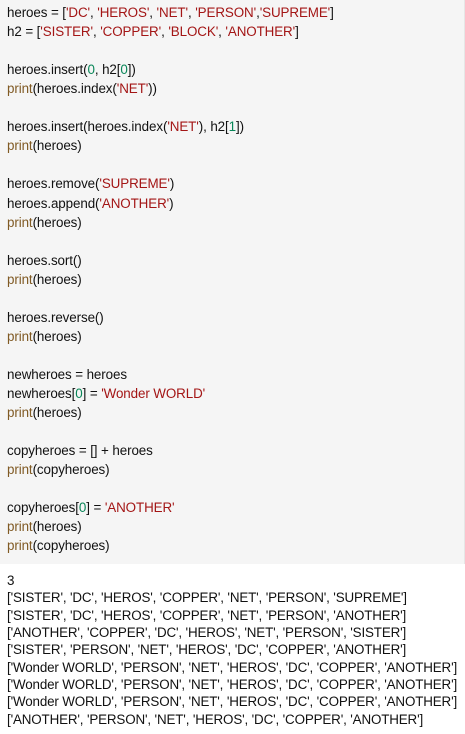 Image resolution: width=465 pixels, height=734 pixels. I want to click on code-token: newheroes = heroes, so click(67, 374).